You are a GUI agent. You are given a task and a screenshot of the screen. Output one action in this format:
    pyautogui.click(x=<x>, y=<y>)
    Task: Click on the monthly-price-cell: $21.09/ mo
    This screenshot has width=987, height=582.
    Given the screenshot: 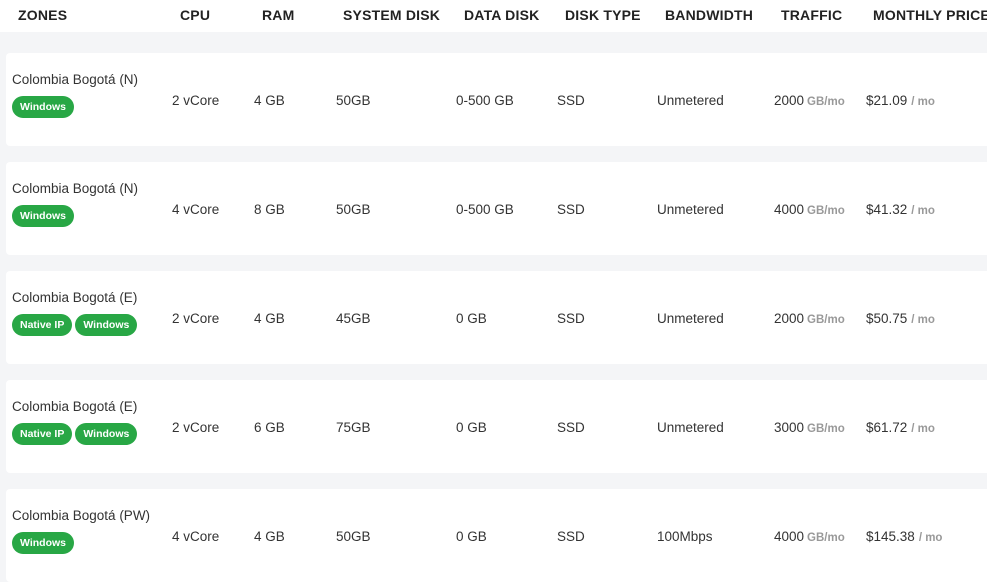 What is the action you would take?
    pyautogui.click(x=900, y=100)
    